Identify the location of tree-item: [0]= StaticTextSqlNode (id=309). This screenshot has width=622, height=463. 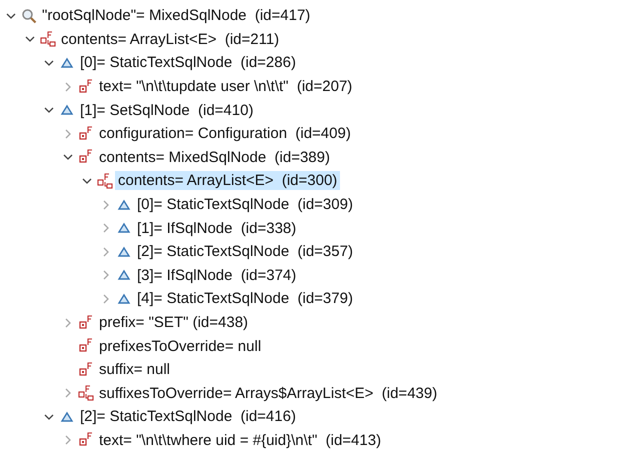
(245, 204).